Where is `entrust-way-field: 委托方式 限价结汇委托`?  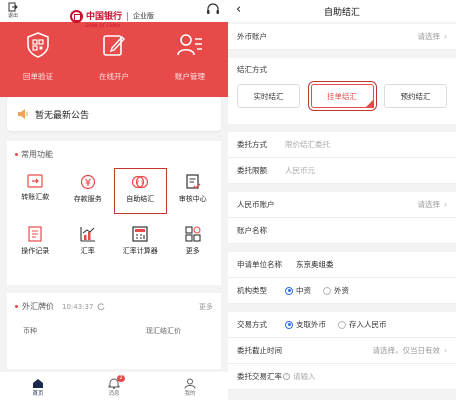
entrust-way-field: 委托方式 限价结汇委托 is located at coordinates (342, 145).